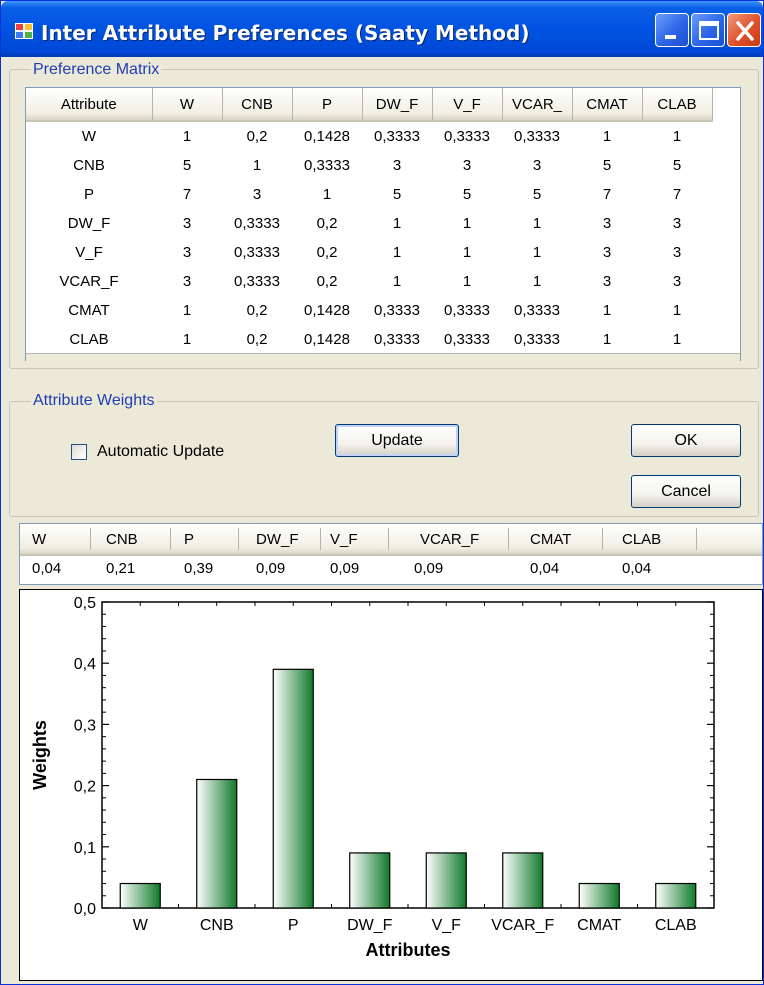 The image size is (764, 985). I want to click on ok-button: OK, so click(686, 440).